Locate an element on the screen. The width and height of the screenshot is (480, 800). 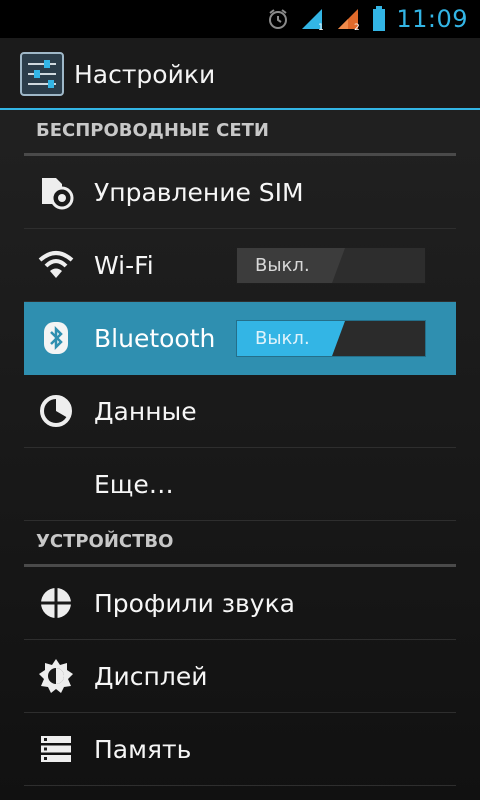
wifi-icon is located at coordinates (56, 265).